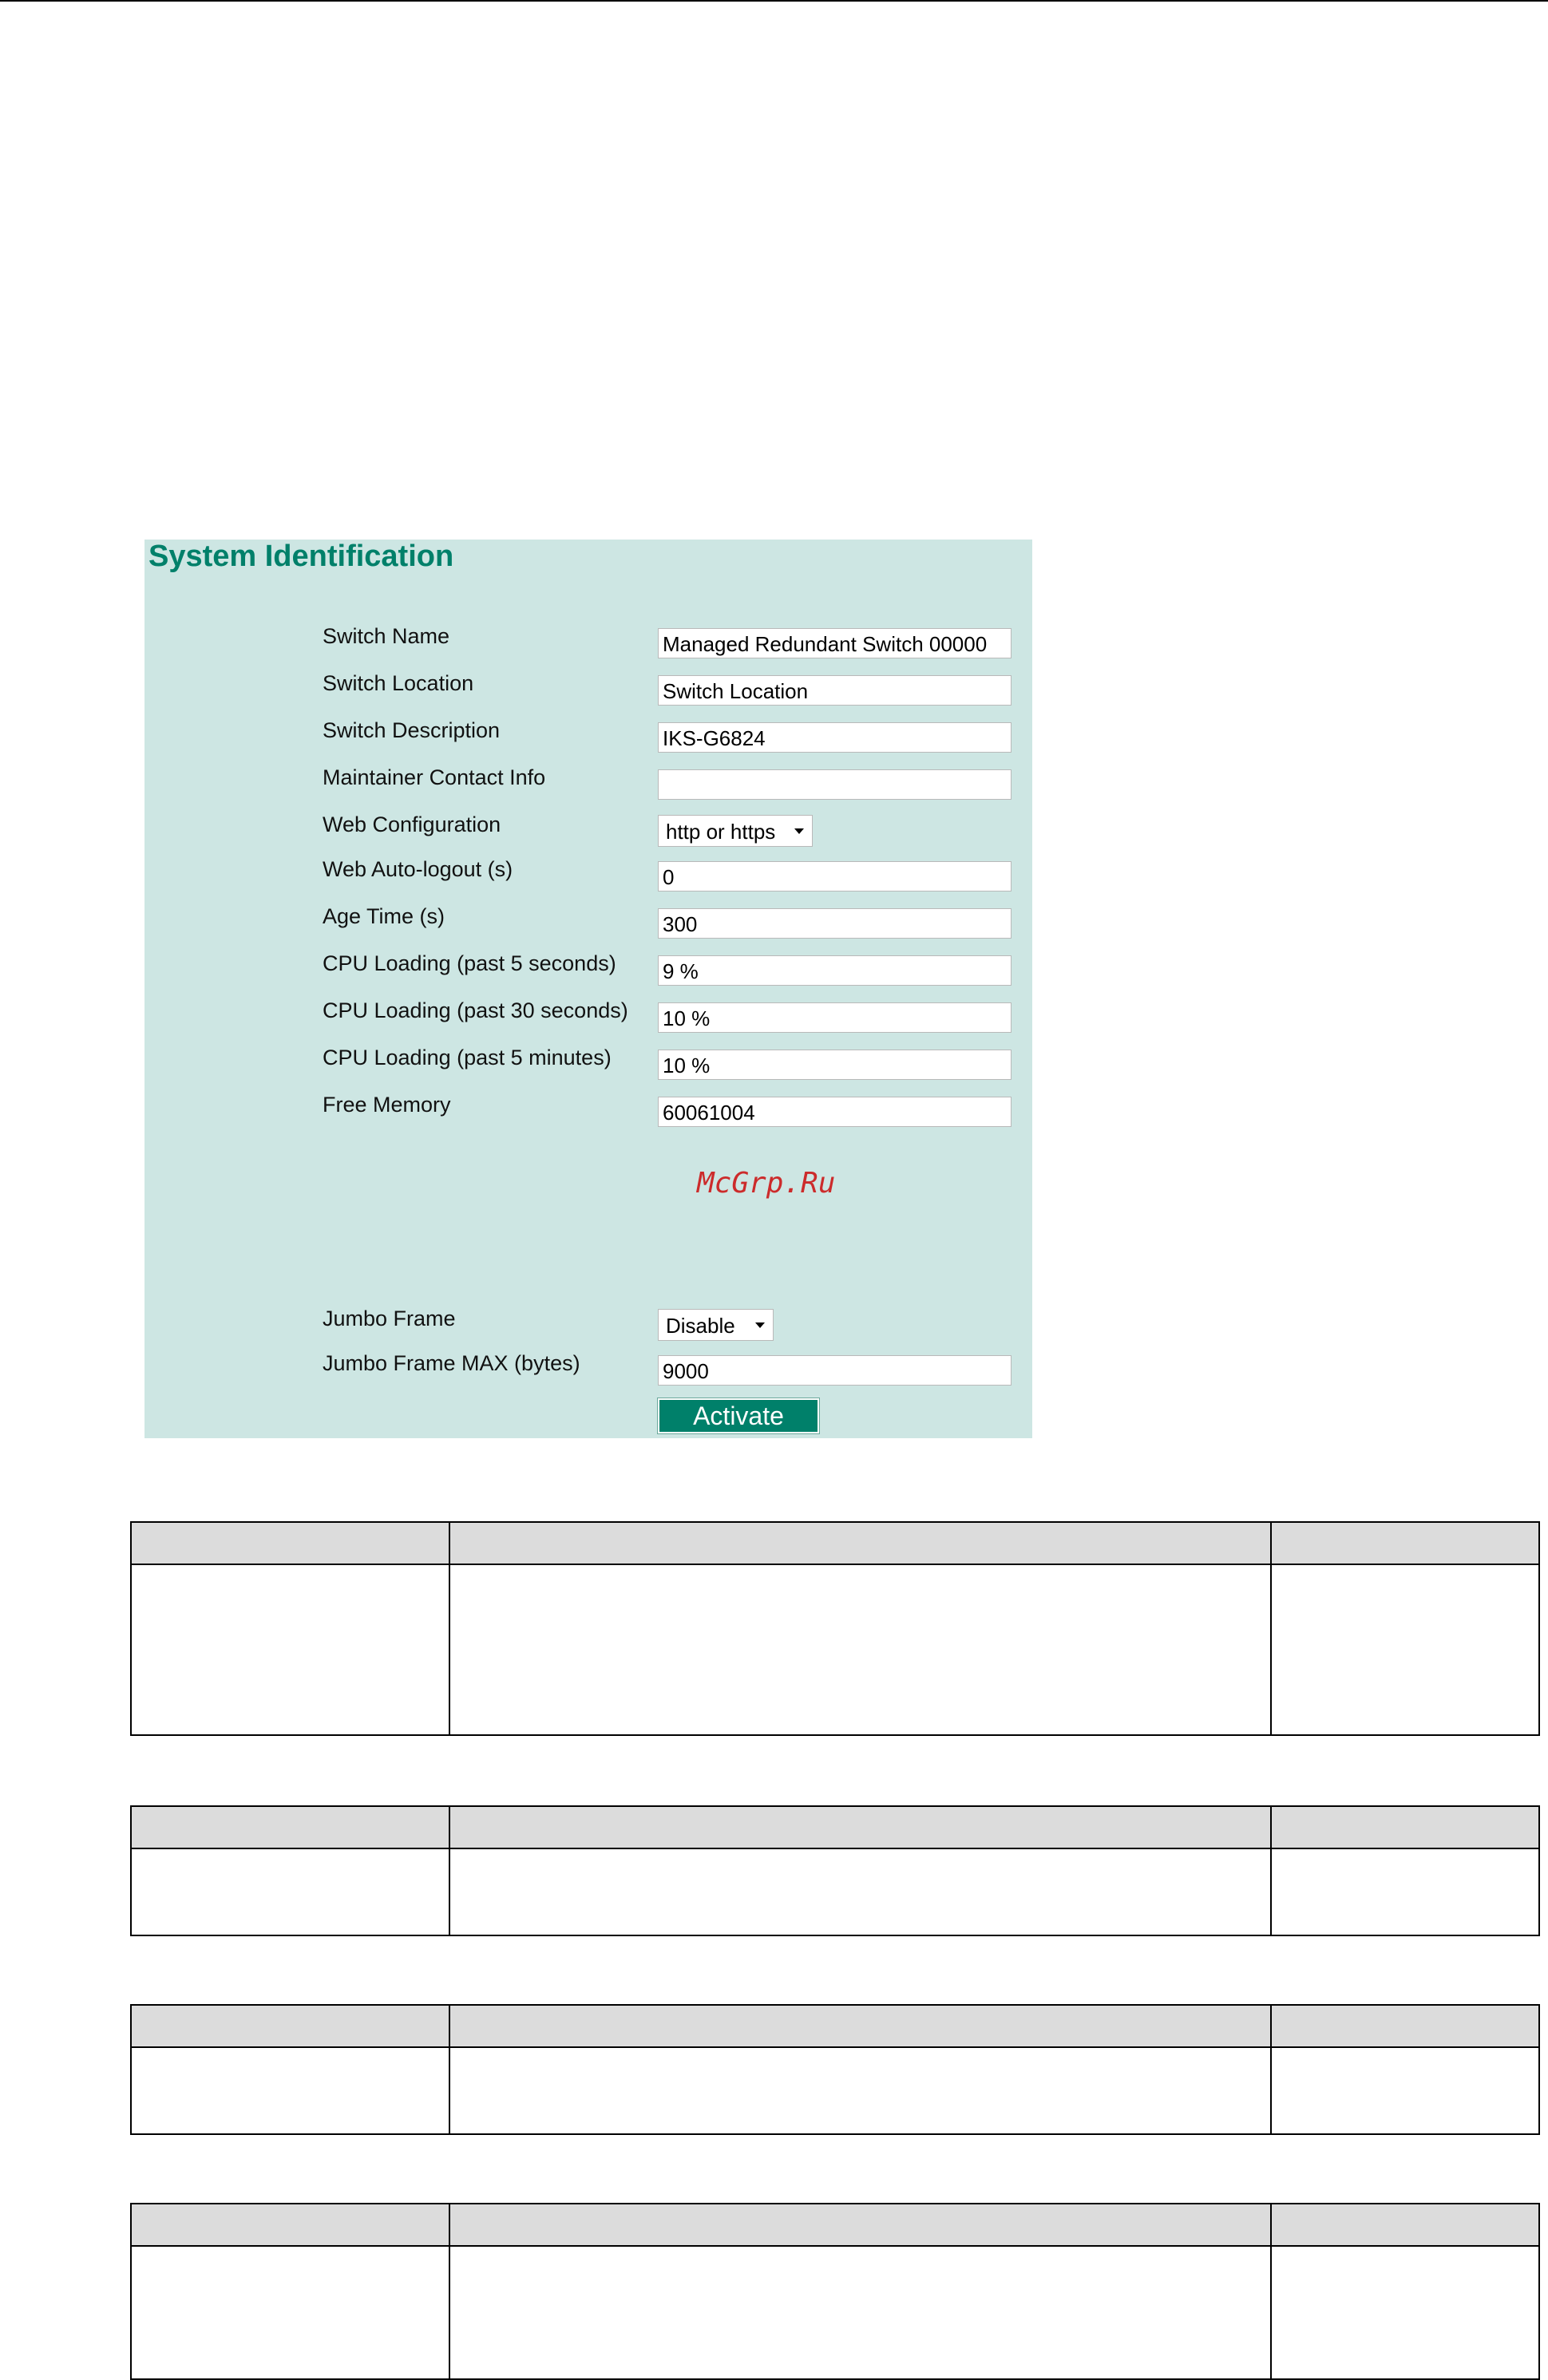  Describe the element at coordinates (301, 556) in the screenshot. I see `panel-title: System Identification` at that location.